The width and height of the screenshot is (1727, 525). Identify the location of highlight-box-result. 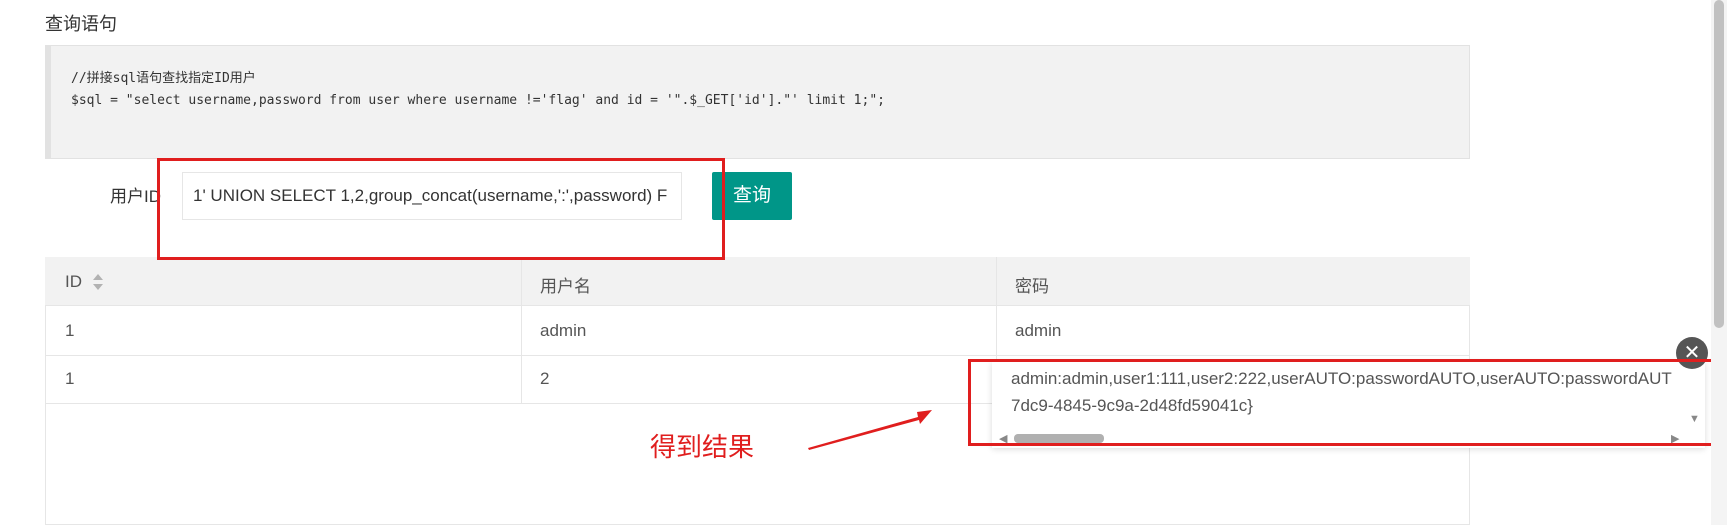
(1344, 402).